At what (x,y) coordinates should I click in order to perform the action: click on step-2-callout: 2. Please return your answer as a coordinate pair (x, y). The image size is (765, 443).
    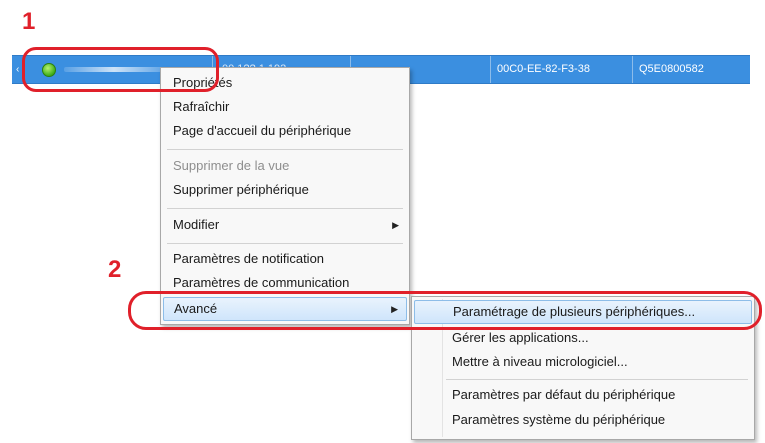
    Looking at the image, I should click on (115, 269).